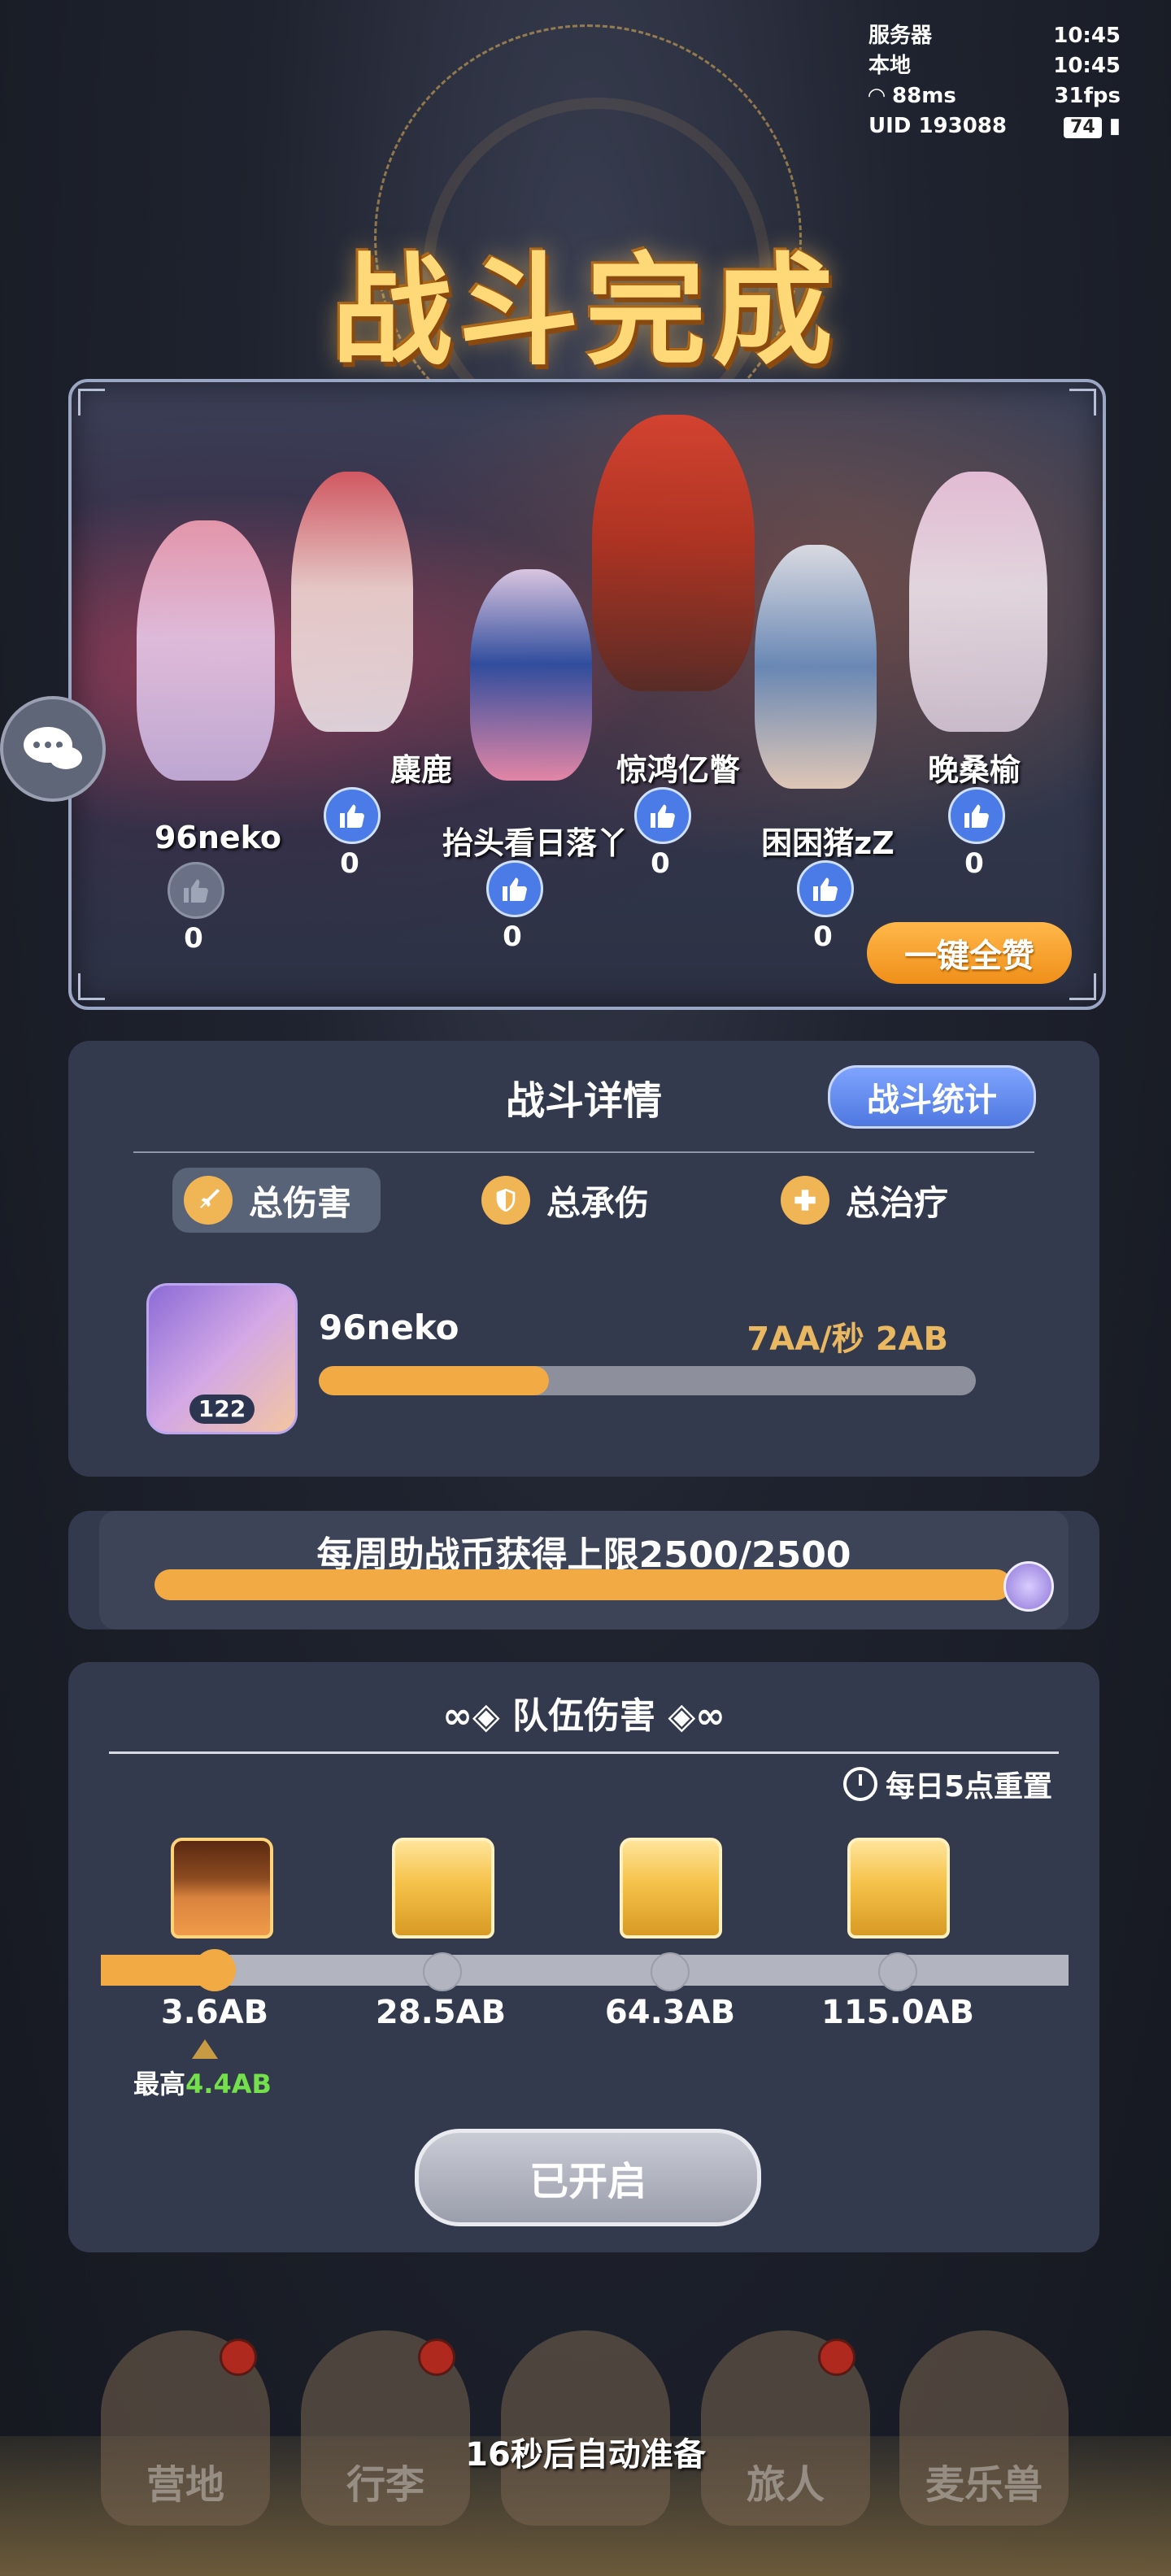  What do you see at coordinates (911, 1339) in the screenshot?
I see `player-total-damage: 2AB` at bounding box center [911, 1339].